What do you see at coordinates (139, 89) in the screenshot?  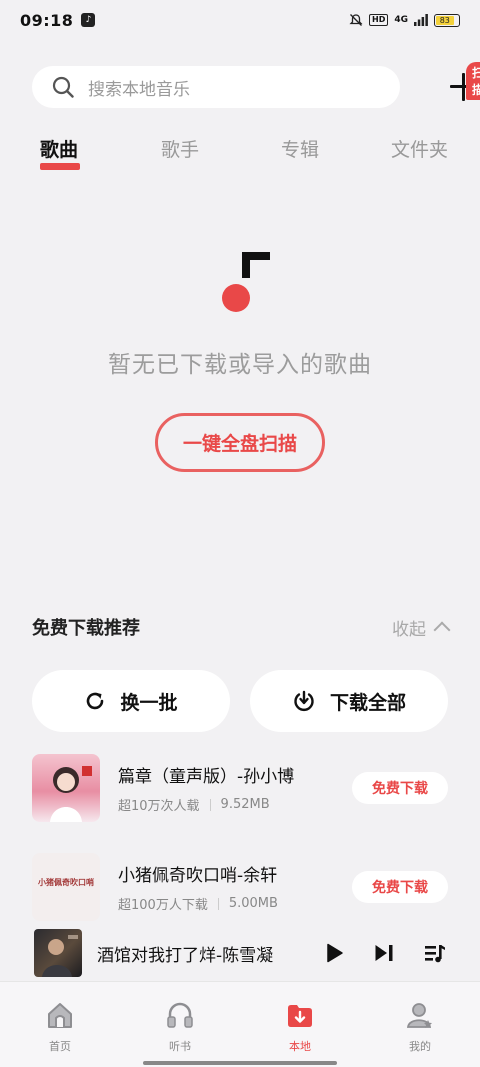 I see `search-placeholder: 搜索本地音乐` at bounding box center [139, 89].